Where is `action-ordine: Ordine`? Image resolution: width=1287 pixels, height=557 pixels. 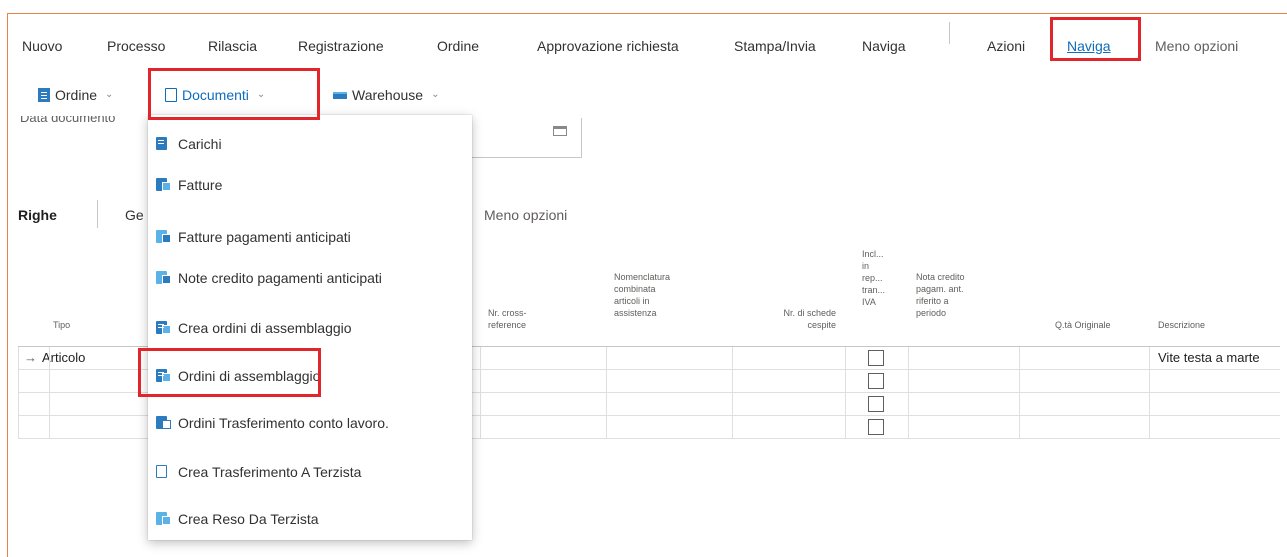 action-ordine: Ordine is located at coordinates (458, 46).